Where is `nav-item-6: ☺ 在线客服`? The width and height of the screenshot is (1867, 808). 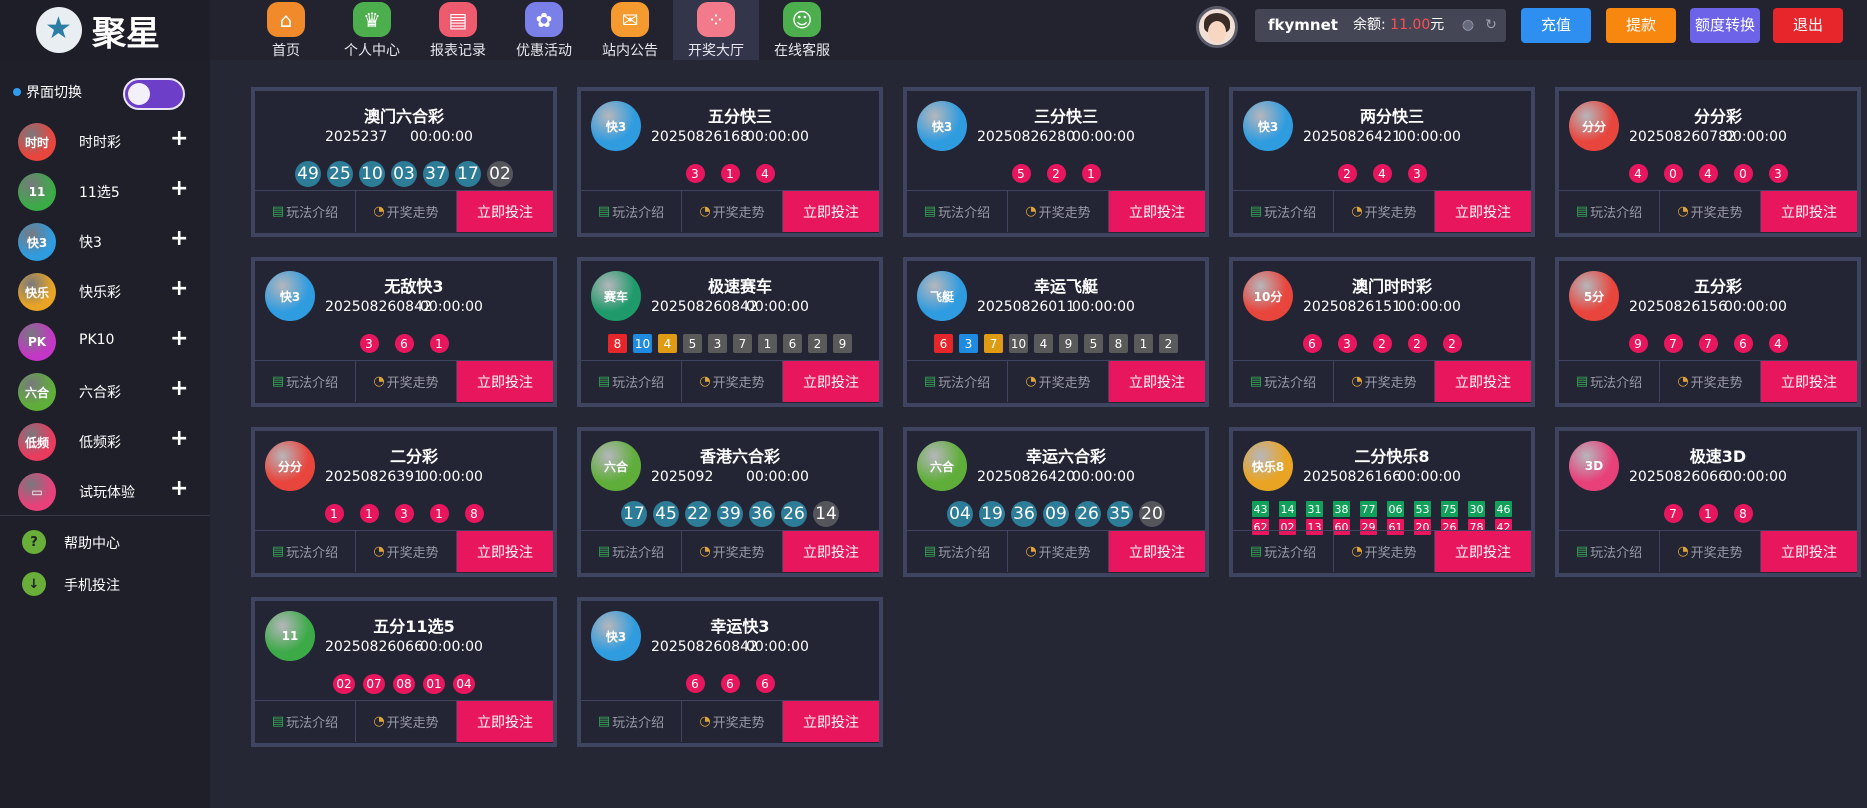 nav-item-6: ☺ 在线客服 is located at coordinates (802, 30).